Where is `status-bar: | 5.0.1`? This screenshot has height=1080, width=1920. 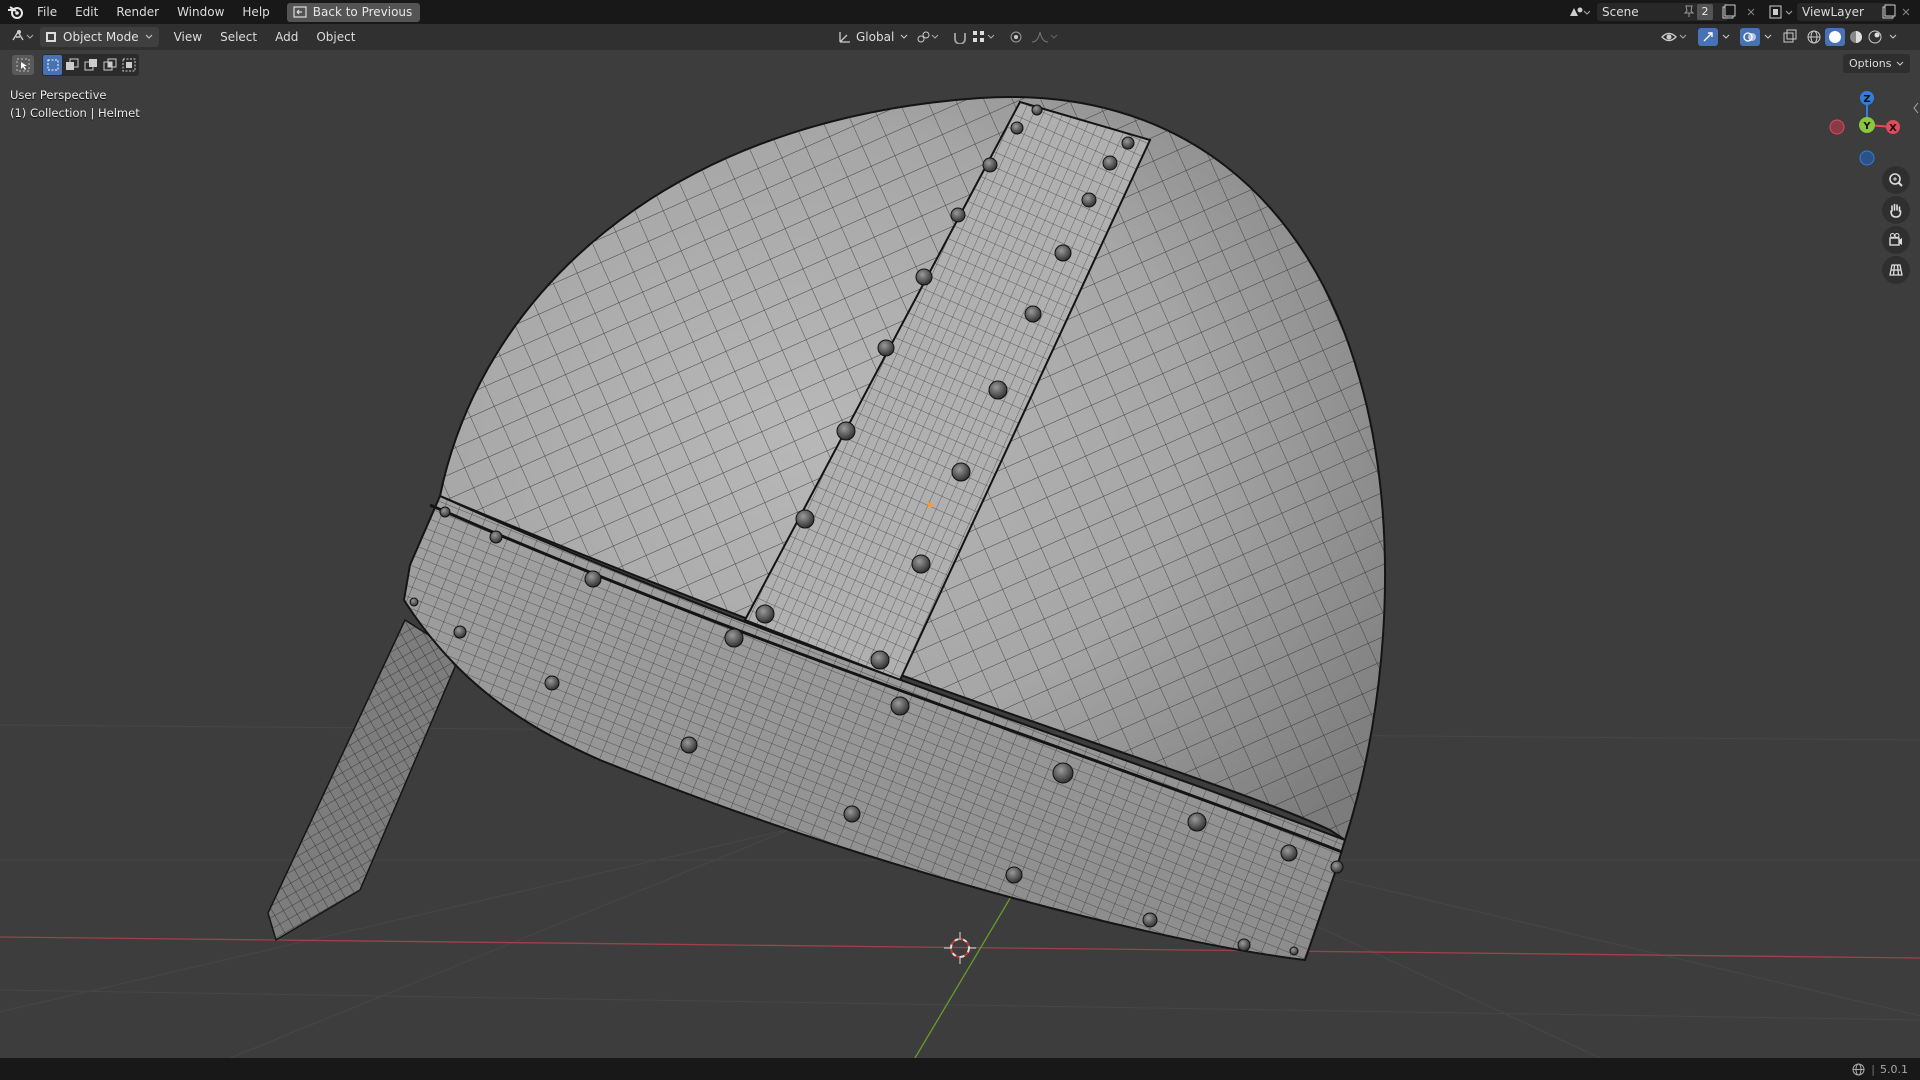 status-bar: | 5.0.1 is located at coordinates (960, 1069).